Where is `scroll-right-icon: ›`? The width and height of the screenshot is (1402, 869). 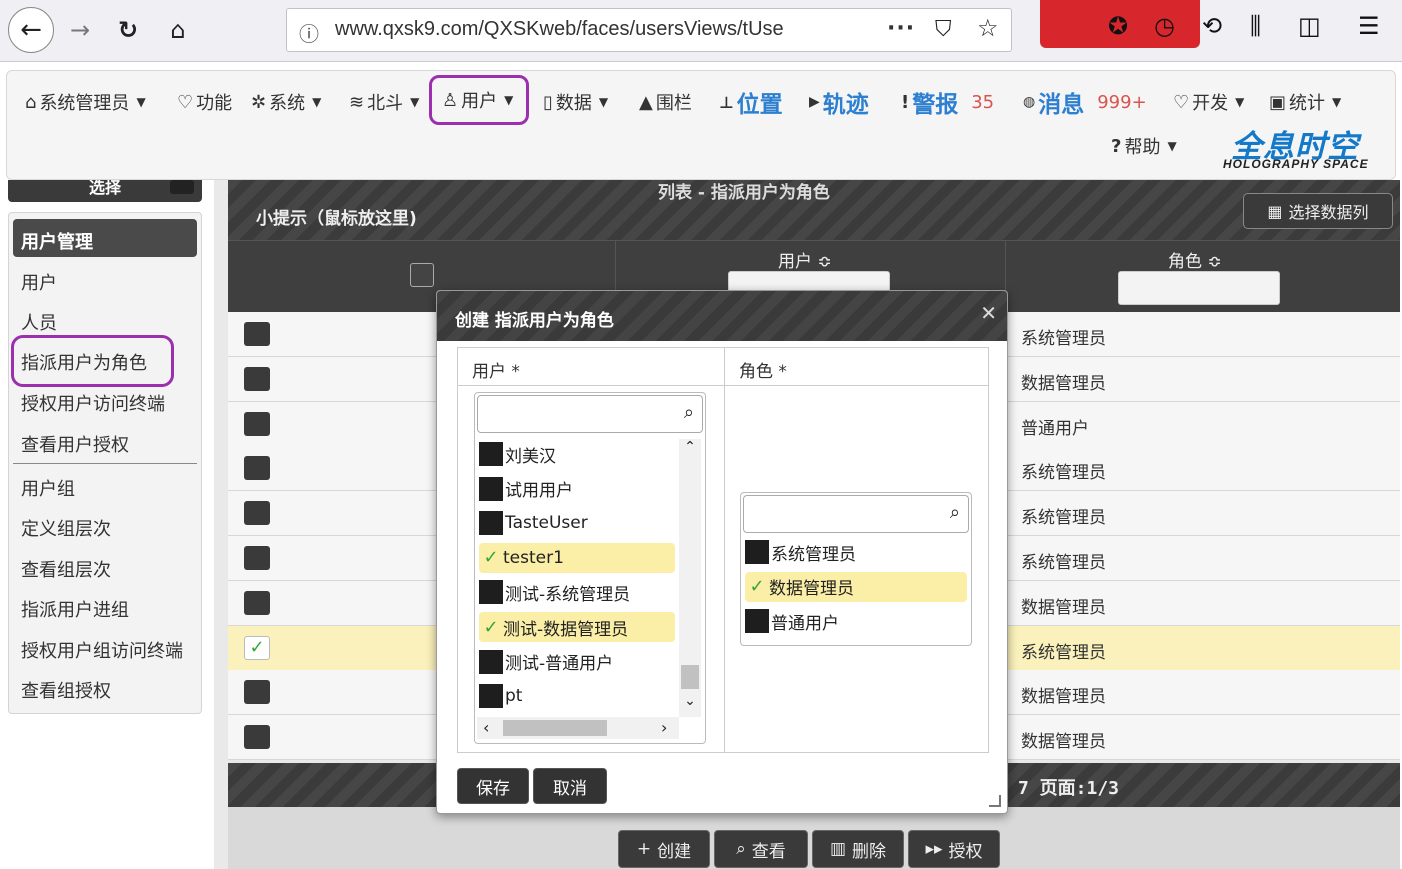
scroll-right-icon: › is located at coordinates (664, 727).